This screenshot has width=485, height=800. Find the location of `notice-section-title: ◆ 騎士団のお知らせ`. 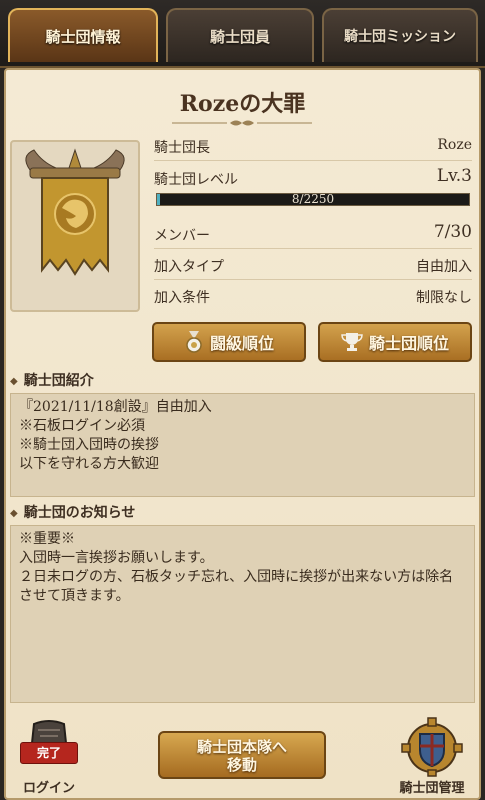

notice-section-title: ◆ 騎士団のお知らせ is located at coordinates (73, 513).